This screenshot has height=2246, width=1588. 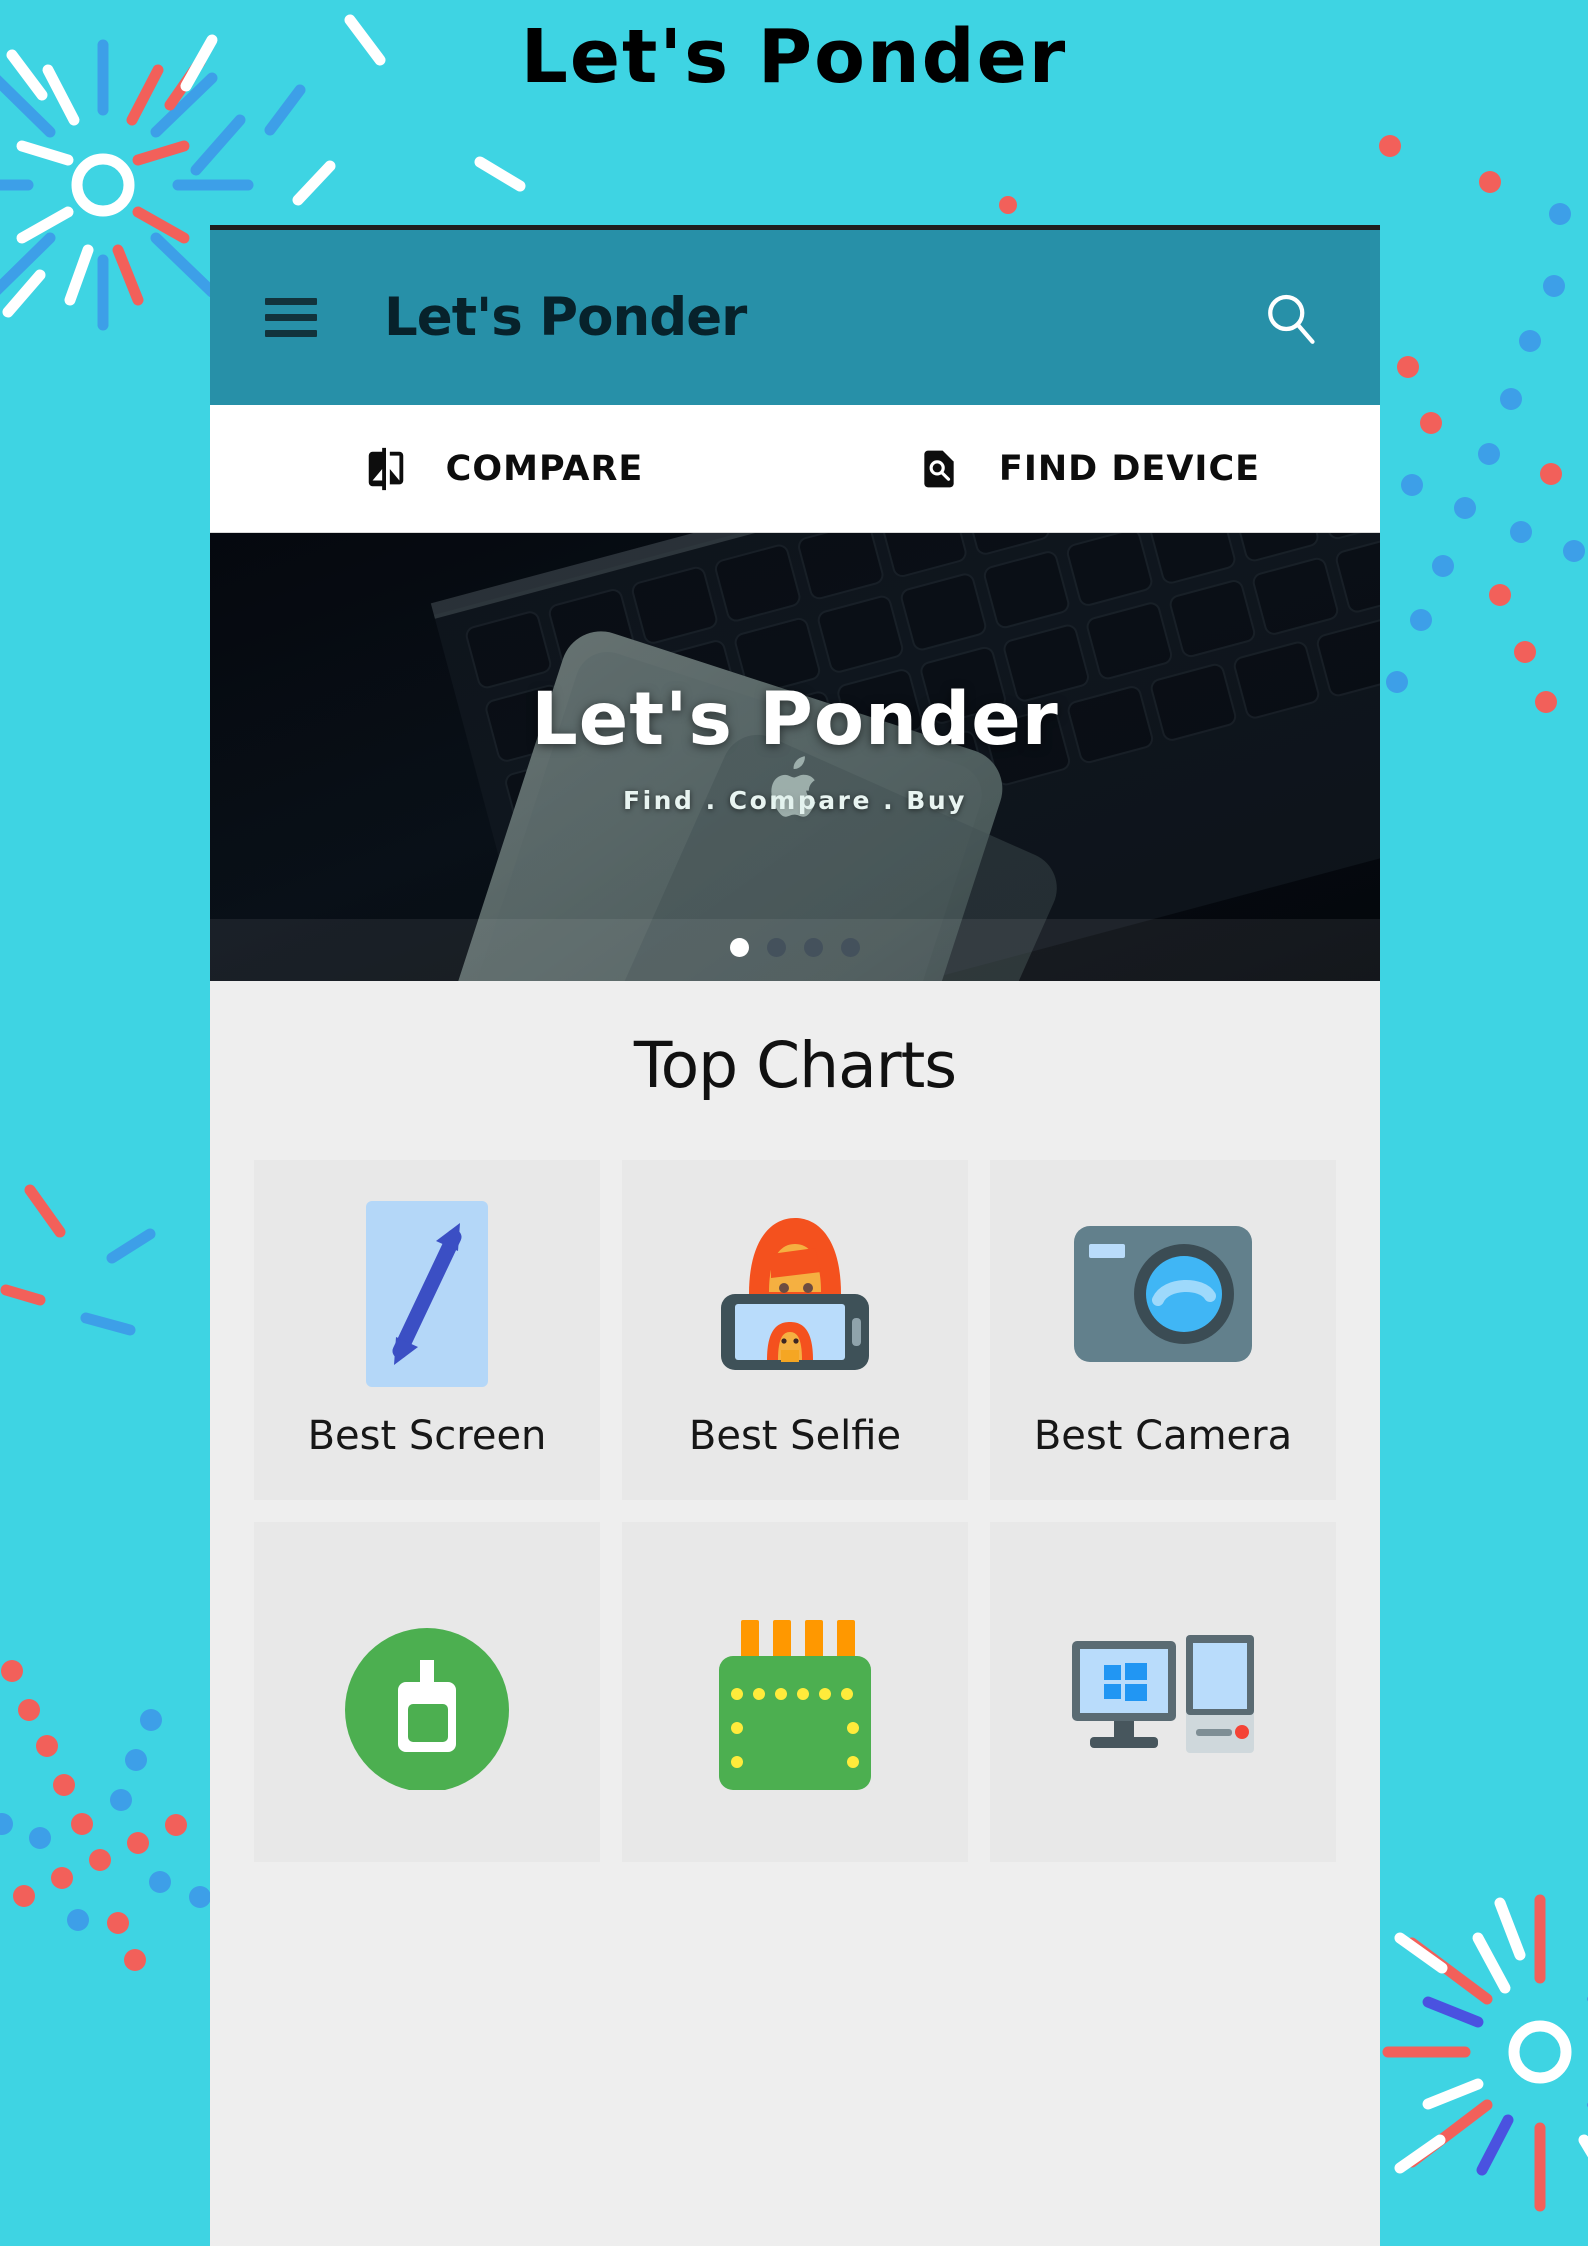 I want to click on card-best-selfie-label: Best Selfie, so click(x=795, y=1435).